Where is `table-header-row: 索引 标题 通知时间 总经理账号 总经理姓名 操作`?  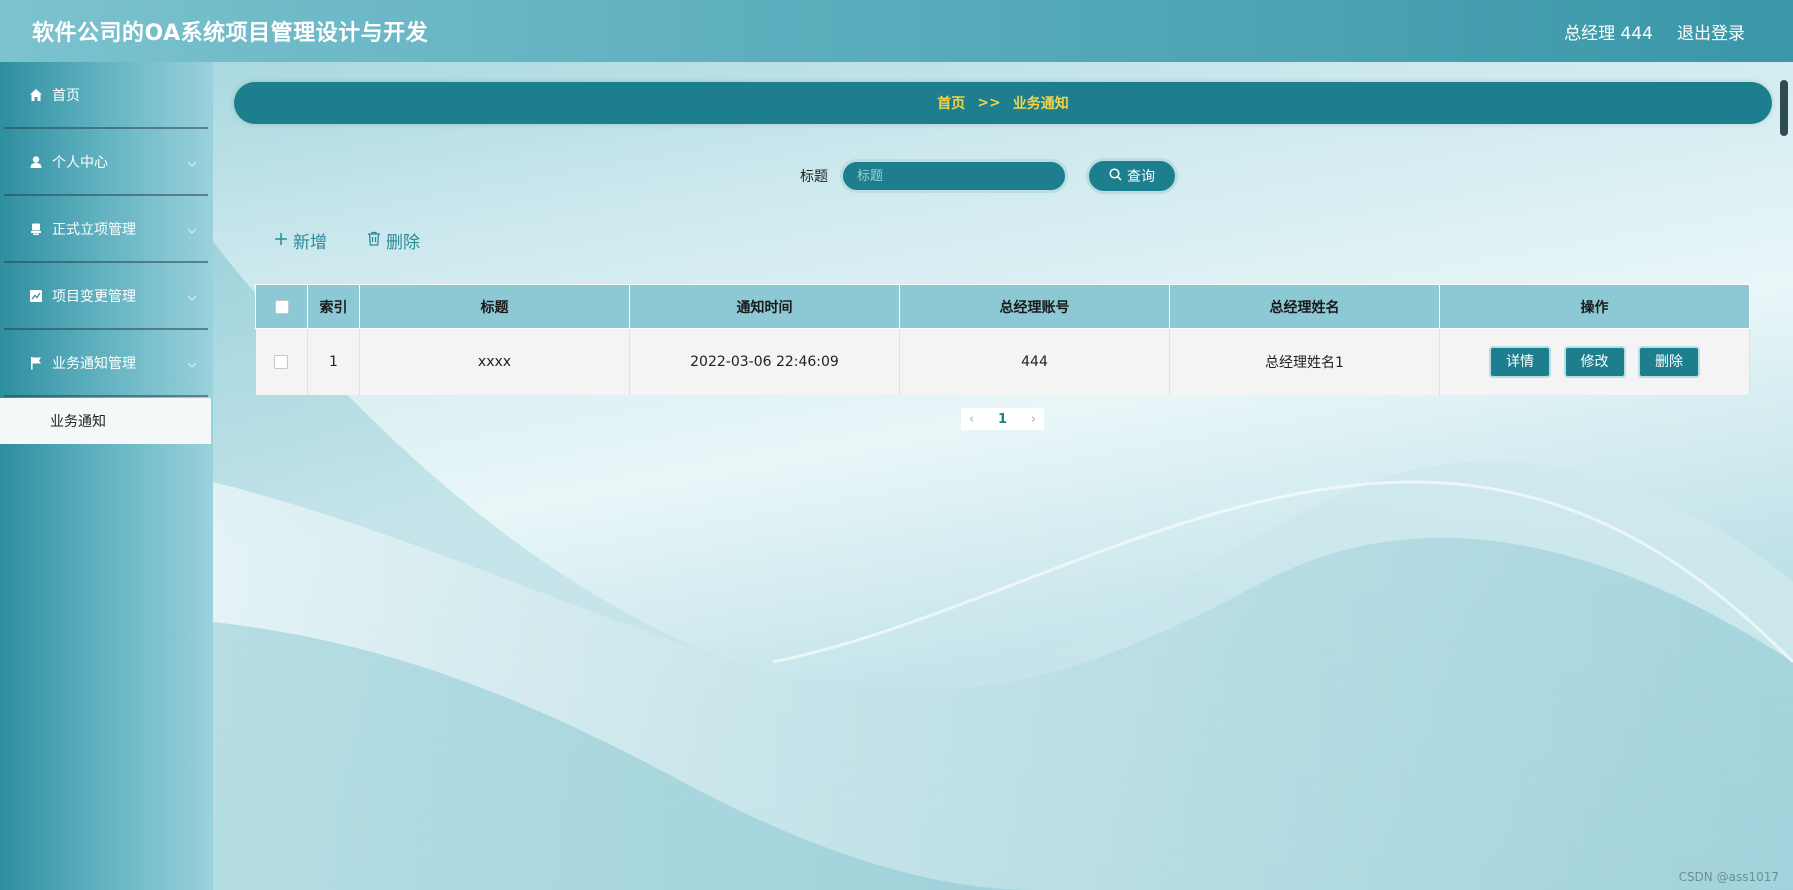
table-header-row: 索引 标题 通知时间 总经理账号 总经理姓名 操作 is located at coordinates (1002, 306).